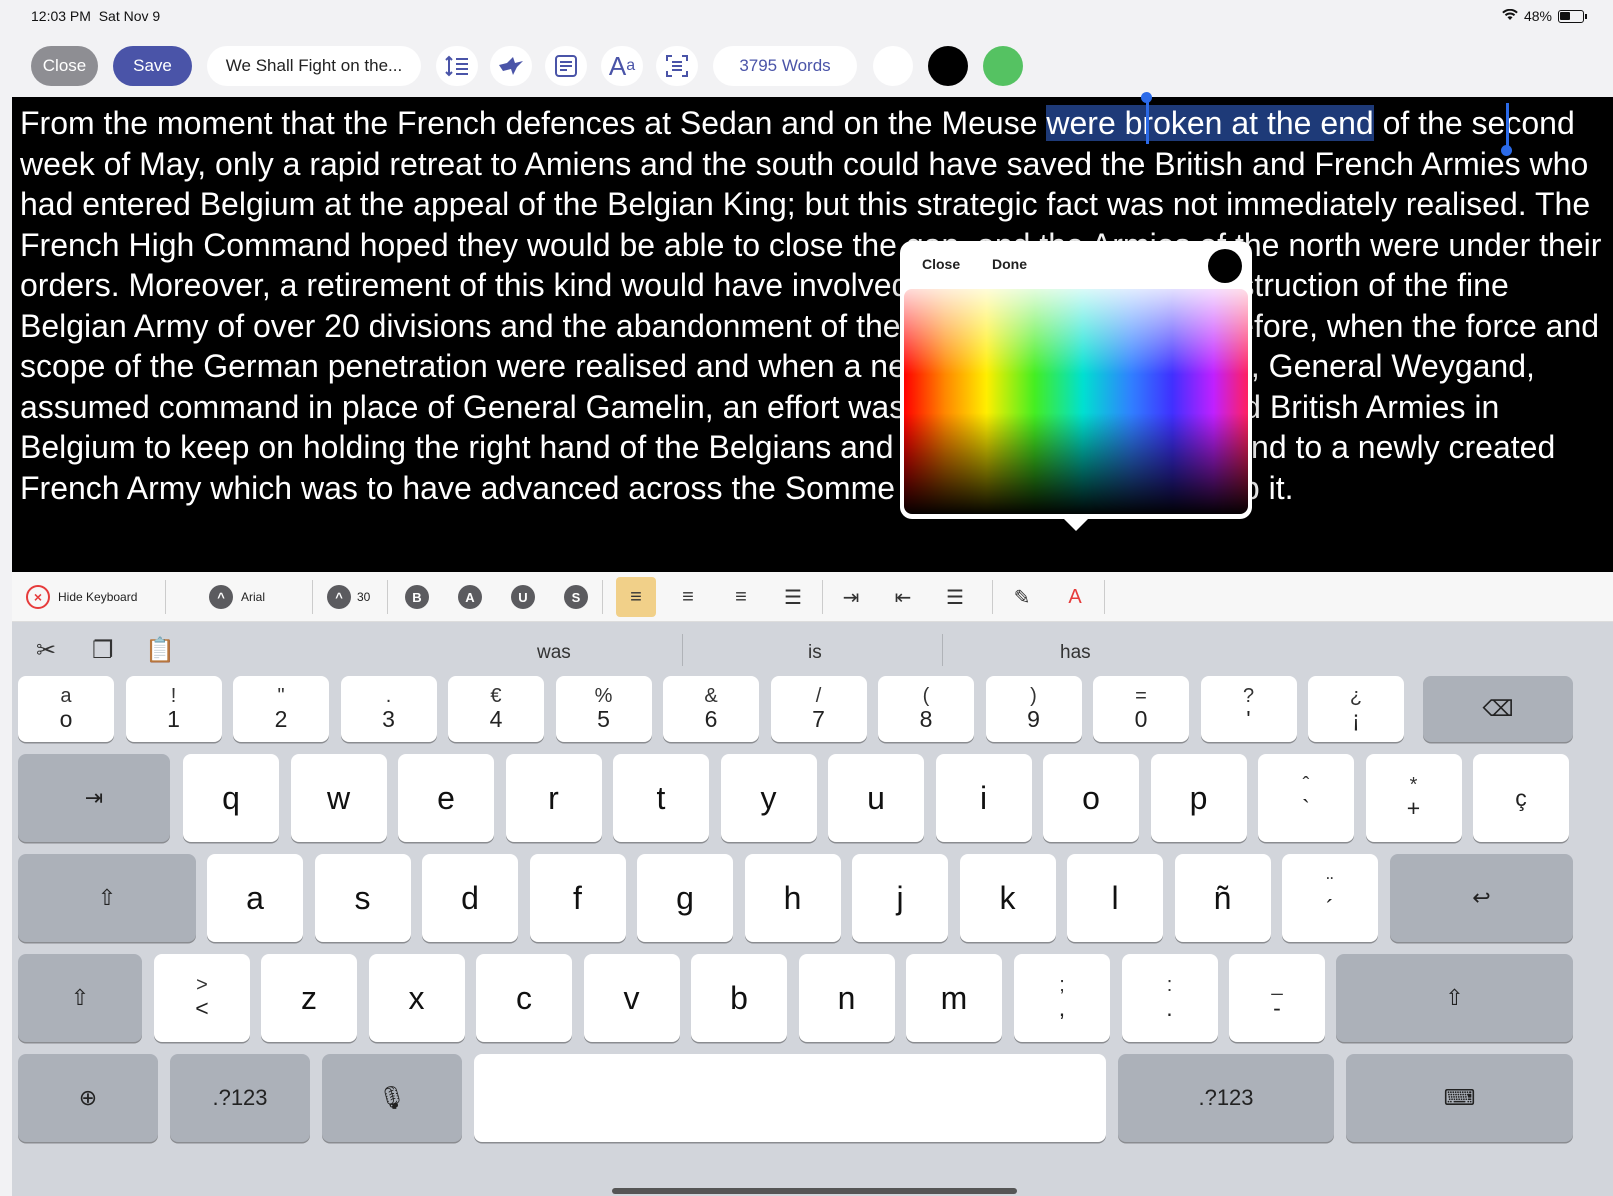 The width and height of the screenshot is (1613, 1196). What do you see at coordinates (1248, 709) in the screenshot?
I see `key-row1-11: ? '` at bounding box center [1248, 709].